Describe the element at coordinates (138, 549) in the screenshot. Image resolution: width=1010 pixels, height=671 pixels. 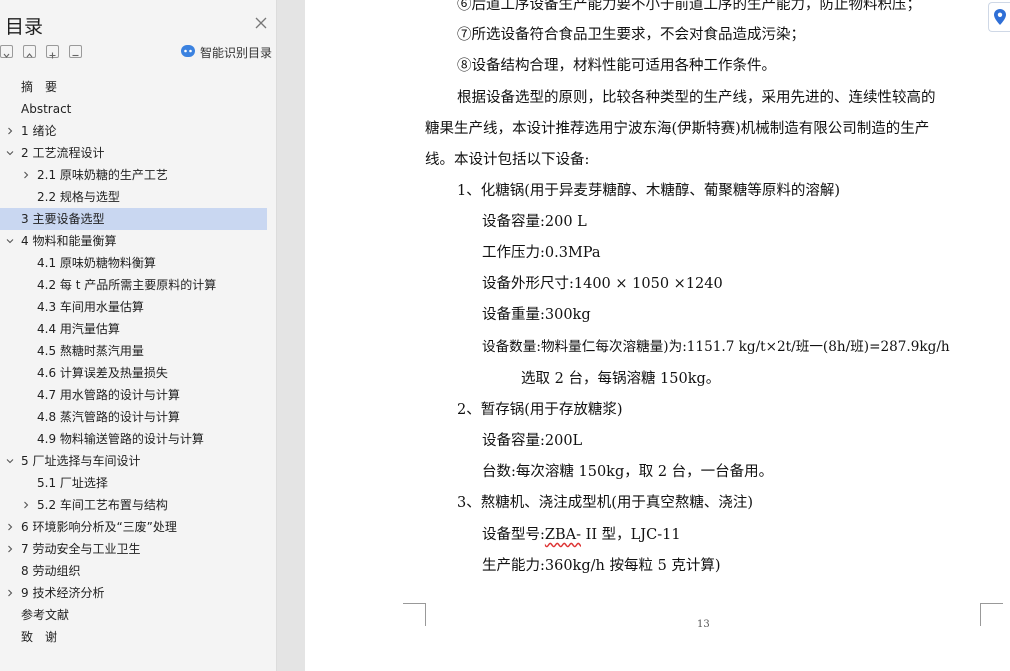
I see `toc-item-7: 7 劳动安全与工业卫生` at that location.